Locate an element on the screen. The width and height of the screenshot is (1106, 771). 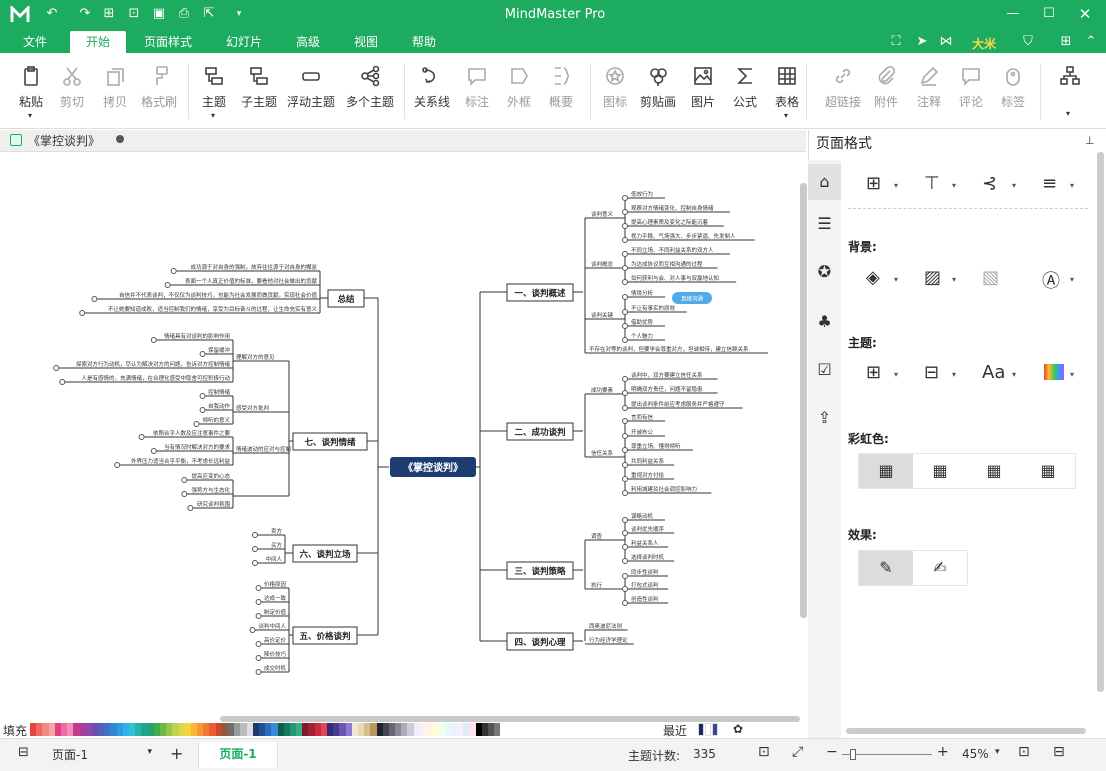
rainbow-option-4: ▦ is located at coordinates (1048, 471).